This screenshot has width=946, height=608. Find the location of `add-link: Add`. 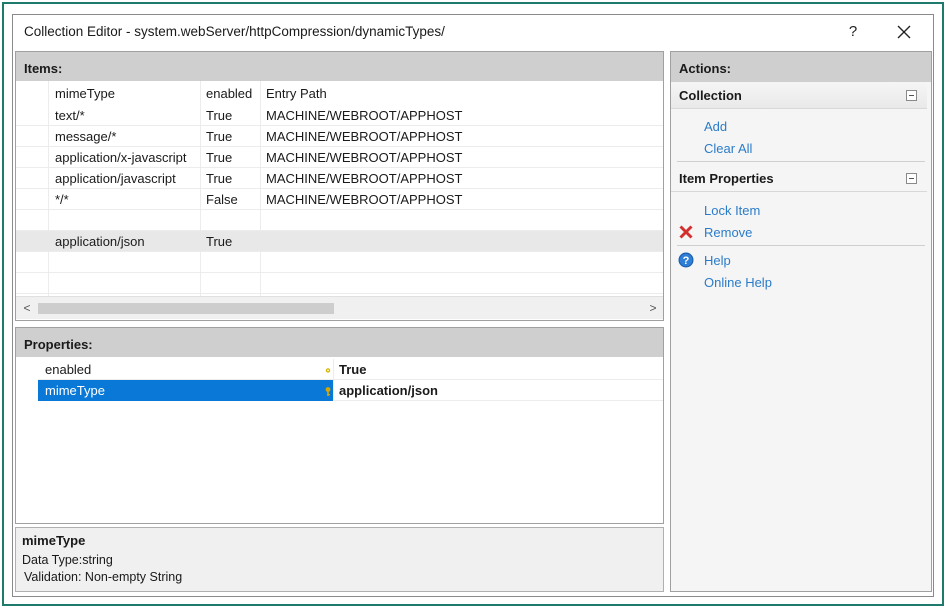

add-link: Add is located at coordinates (715, 126).